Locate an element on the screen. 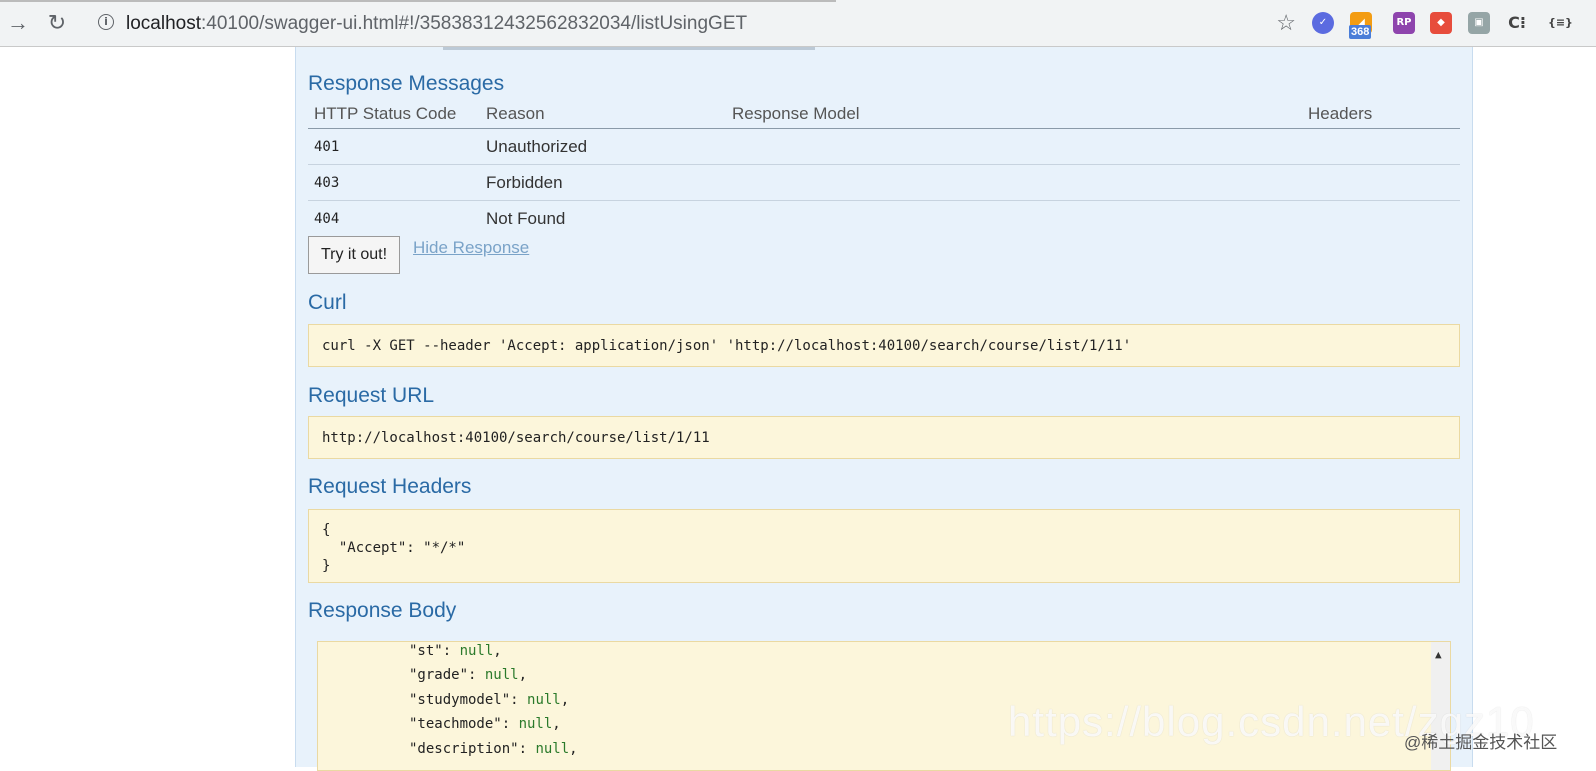 This screenshot has height=771, width=1596. info-icon: i is located at coordinates (106, 22).